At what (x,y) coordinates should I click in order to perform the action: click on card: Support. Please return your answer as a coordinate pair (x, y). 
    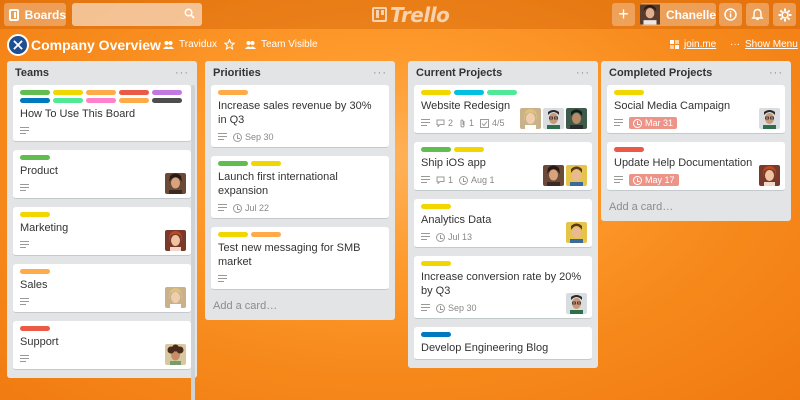
    Looking at the image, I should click on (102, 345).